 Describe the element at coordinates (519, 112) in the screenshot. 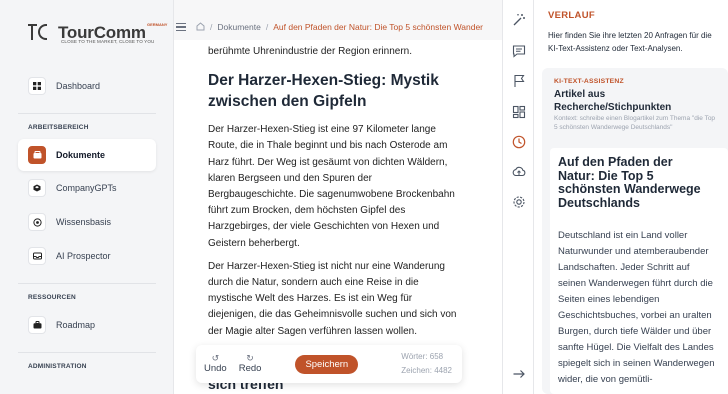

I see `layout-icon` at that location.